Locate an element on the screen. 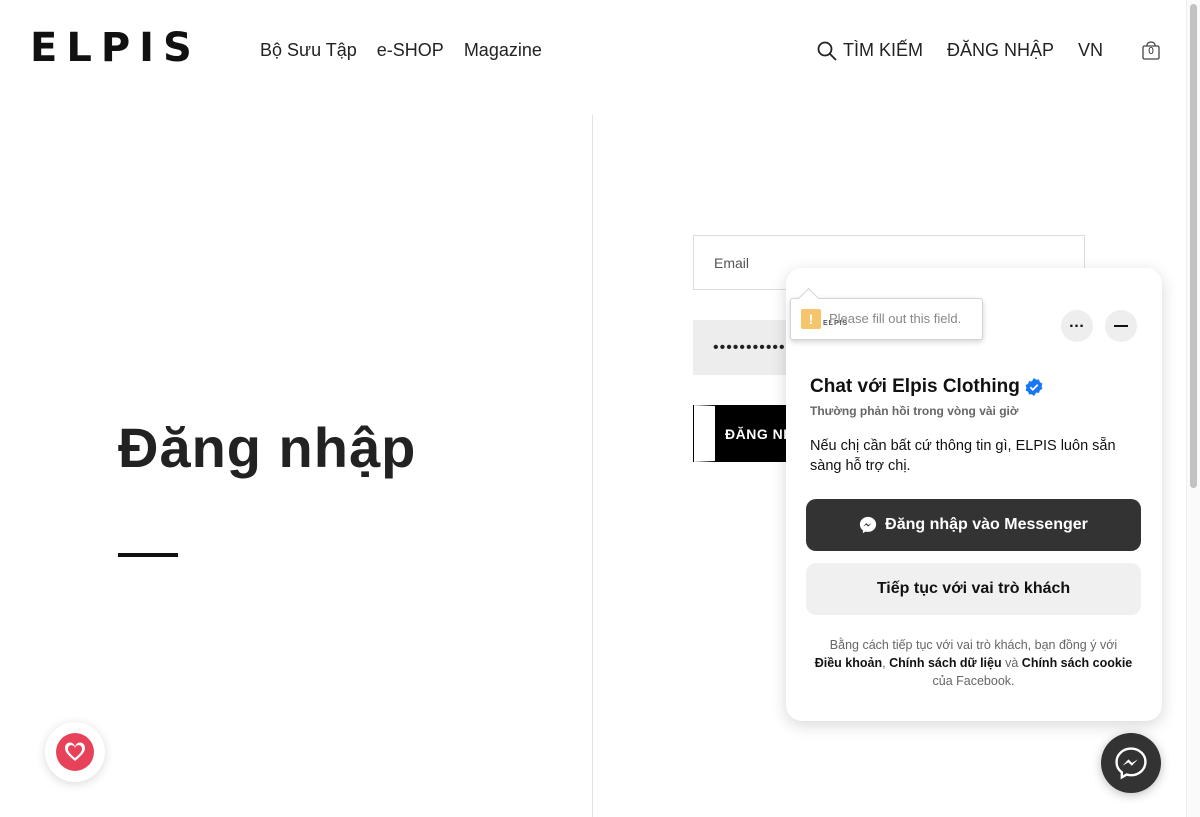  nav-eshop: e-SHOP is located at coordinates (410, 50).